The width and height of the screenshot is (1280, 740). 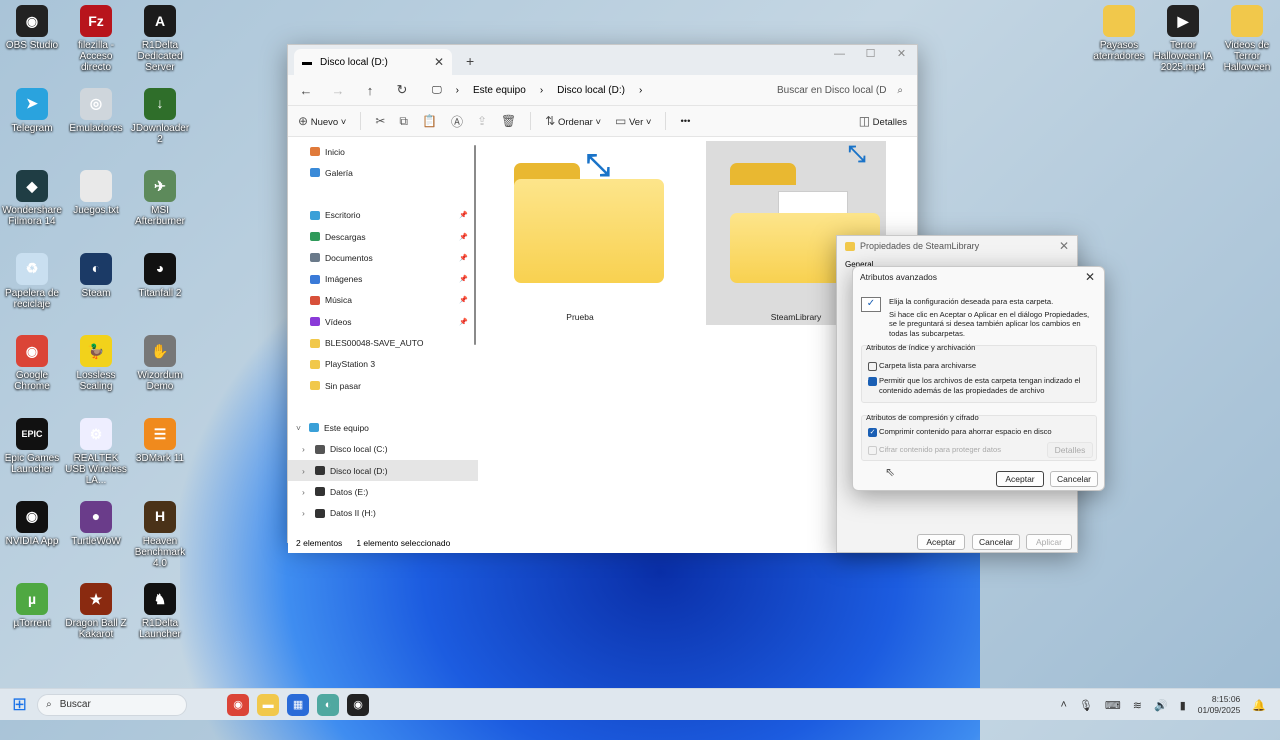 What do you see at coordinates (160, 275) in the screenshot?
I see `desktop-icon: ◕ Titanfall 2` at bounding box center [160, 275].